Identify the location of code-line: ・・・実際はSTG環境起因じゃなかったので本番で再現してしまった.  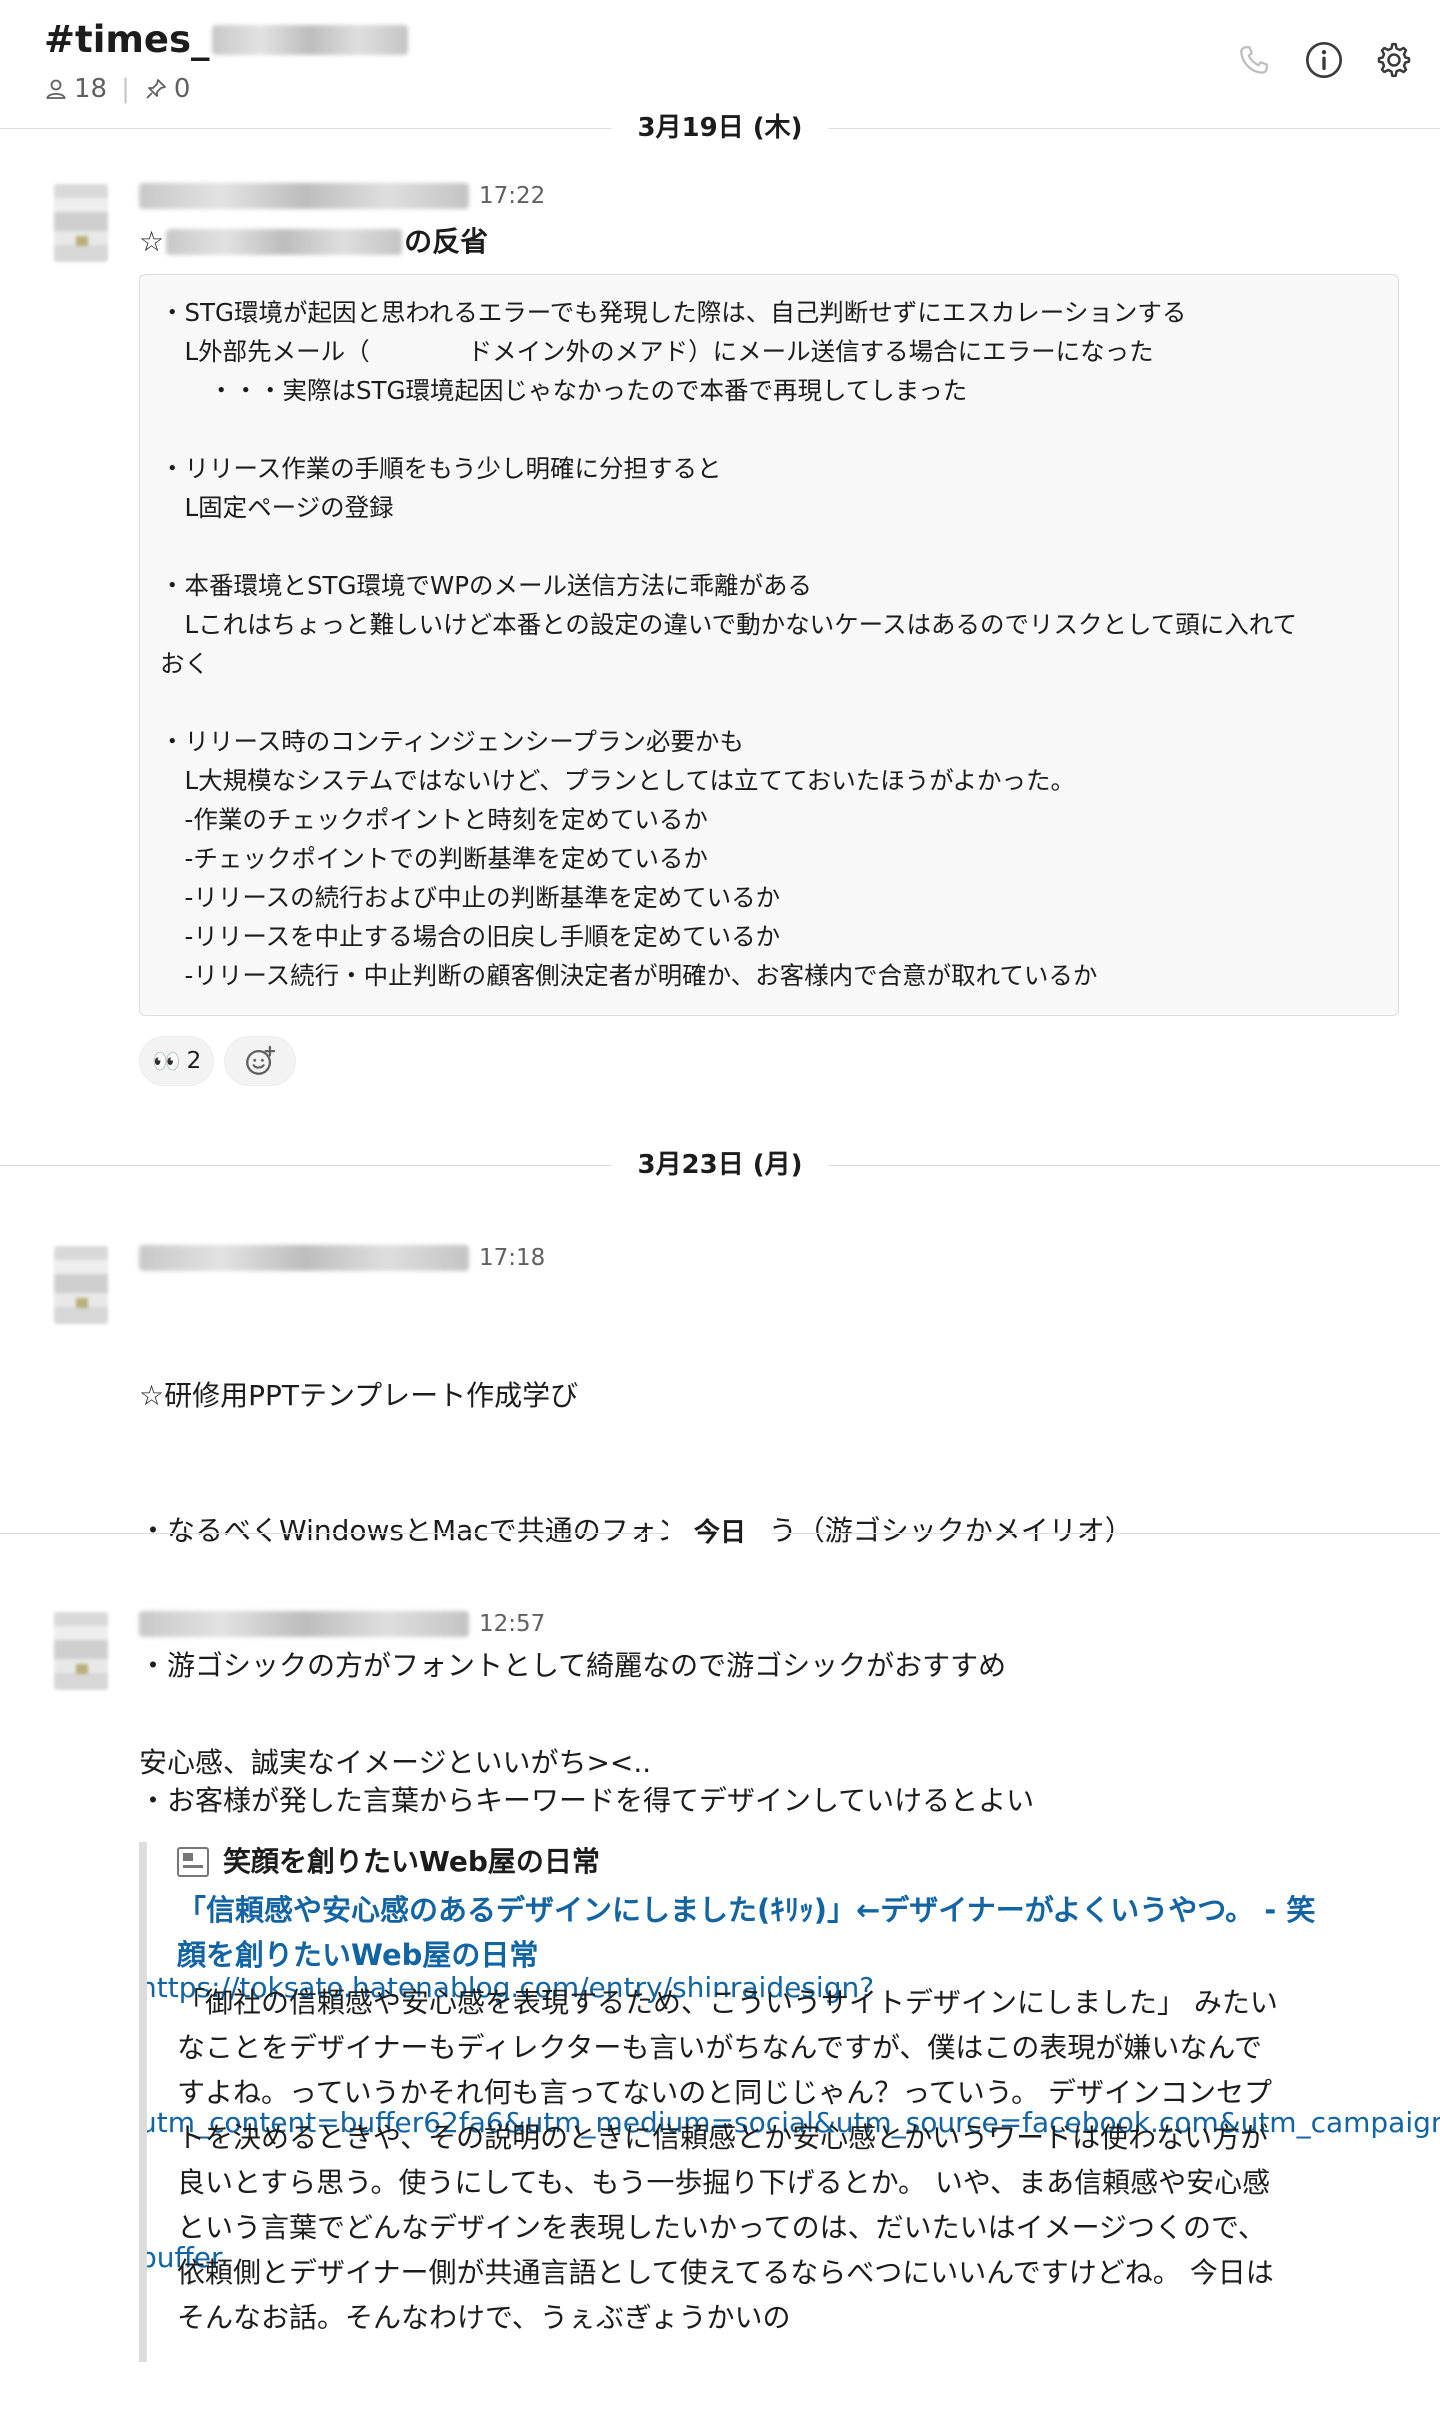
(564, 390).